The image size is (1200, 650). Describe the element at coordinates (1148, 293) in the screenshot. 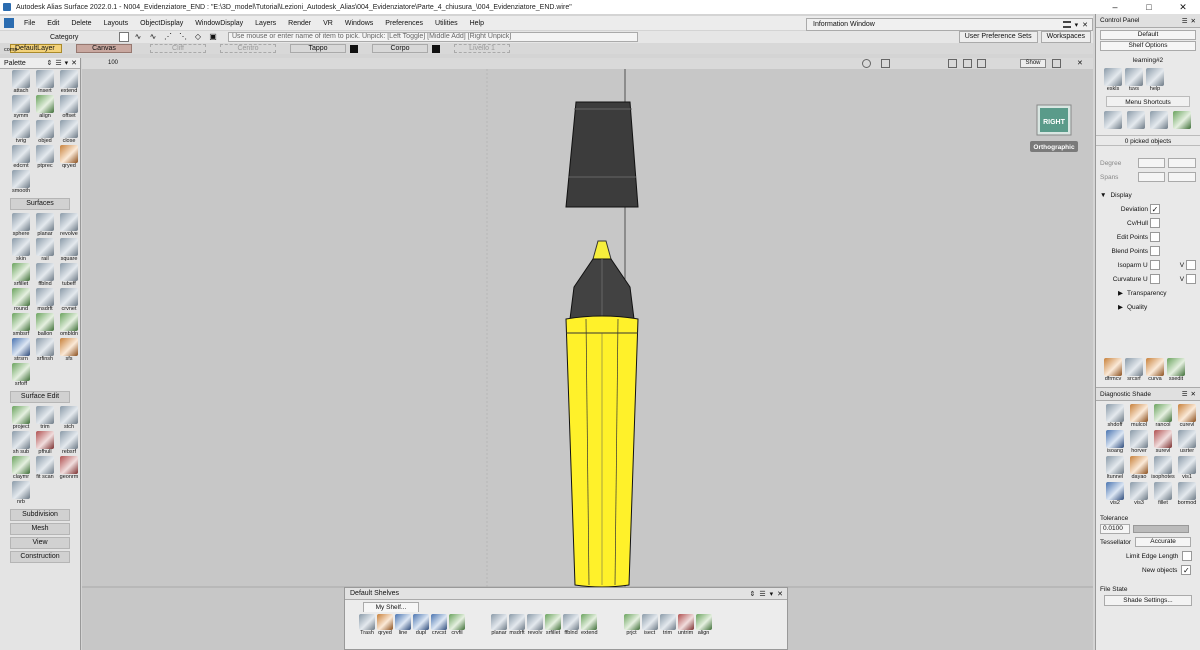

I see `transparency-row: ▶ Transparency` at that location.